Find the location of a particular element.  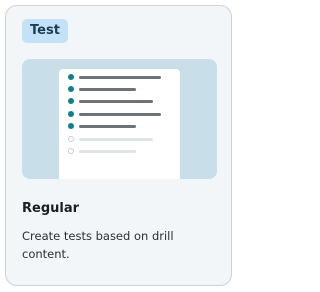

test-badge: Test is located at coordinates (45, 31).